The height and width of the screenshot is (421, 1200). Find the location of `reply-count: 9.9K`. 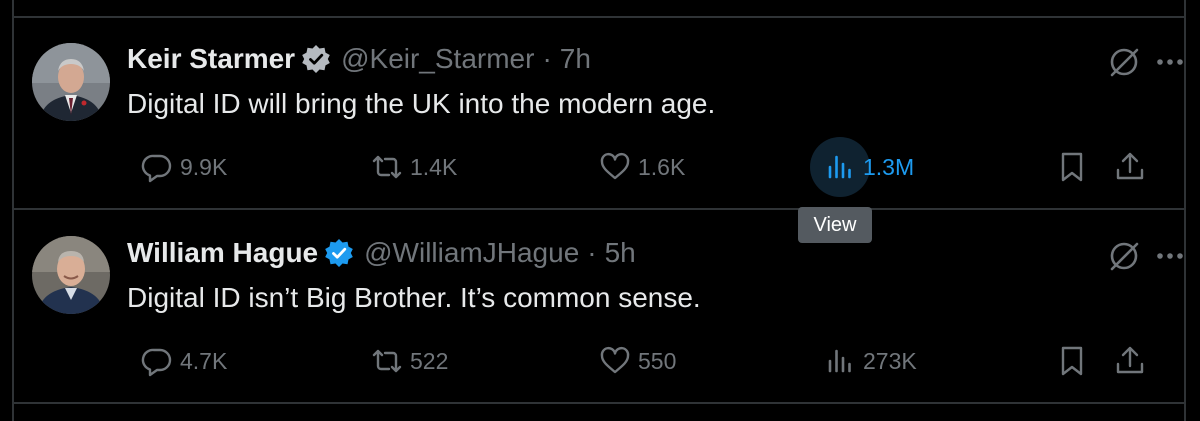

reply-count: 9.9K is located at coordinates (204, 166).